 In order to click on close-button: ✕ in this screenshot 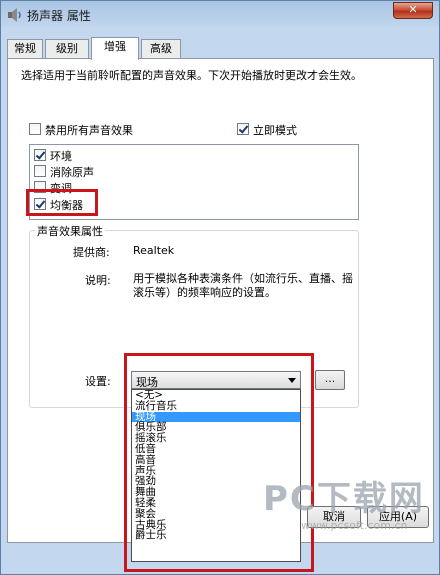, I will do `click(413, 10)`.